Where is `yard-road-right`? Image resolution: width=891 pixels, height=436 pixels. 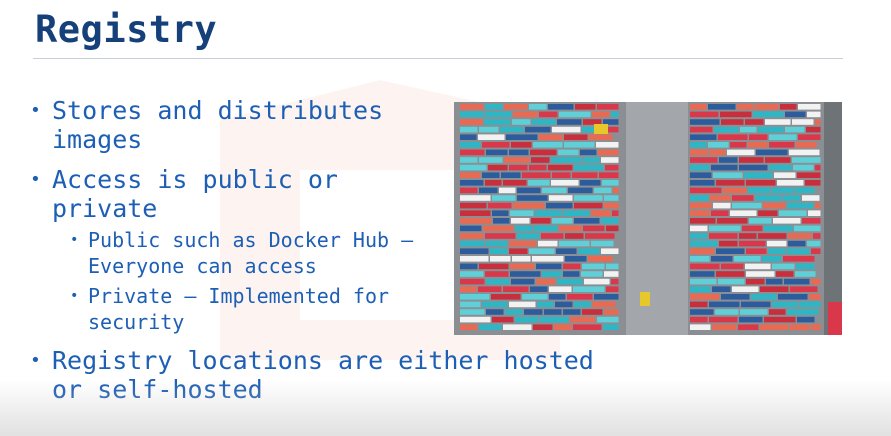
yard-road-right is located at coordinates (833, 218).